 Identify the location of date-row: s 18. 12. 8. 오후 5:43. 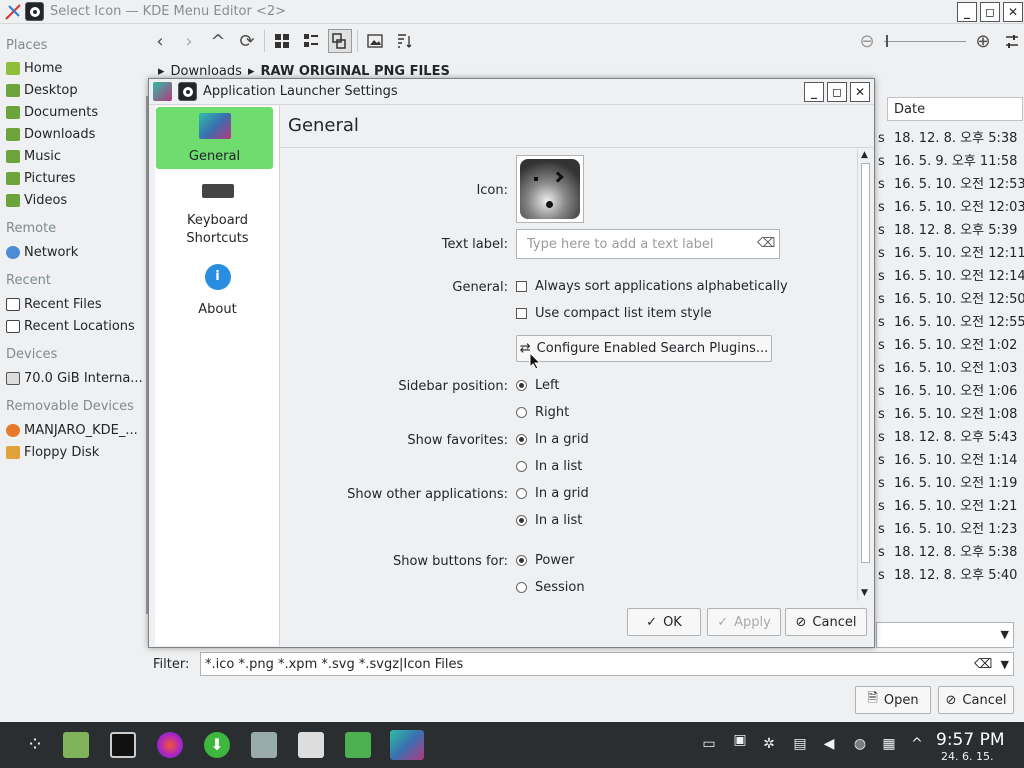
(951, 435).